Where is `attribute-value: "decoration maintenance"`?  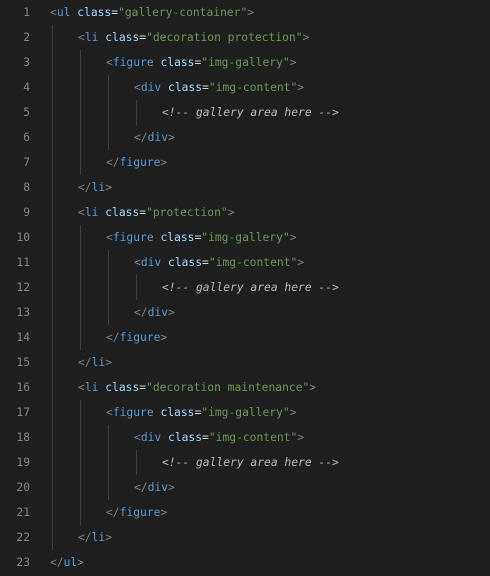
attribute-value: "decoration maintenance" is located at coordinates (228, 387).